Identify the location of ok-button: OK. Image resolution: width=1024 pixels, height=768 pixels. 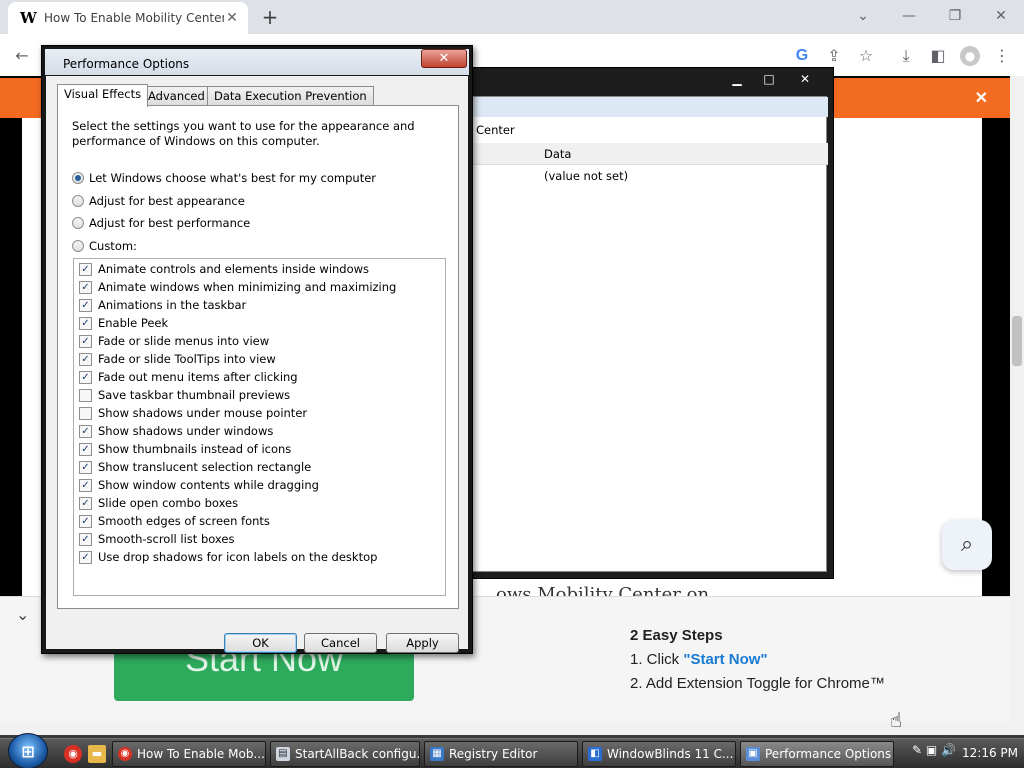
(260, 643).